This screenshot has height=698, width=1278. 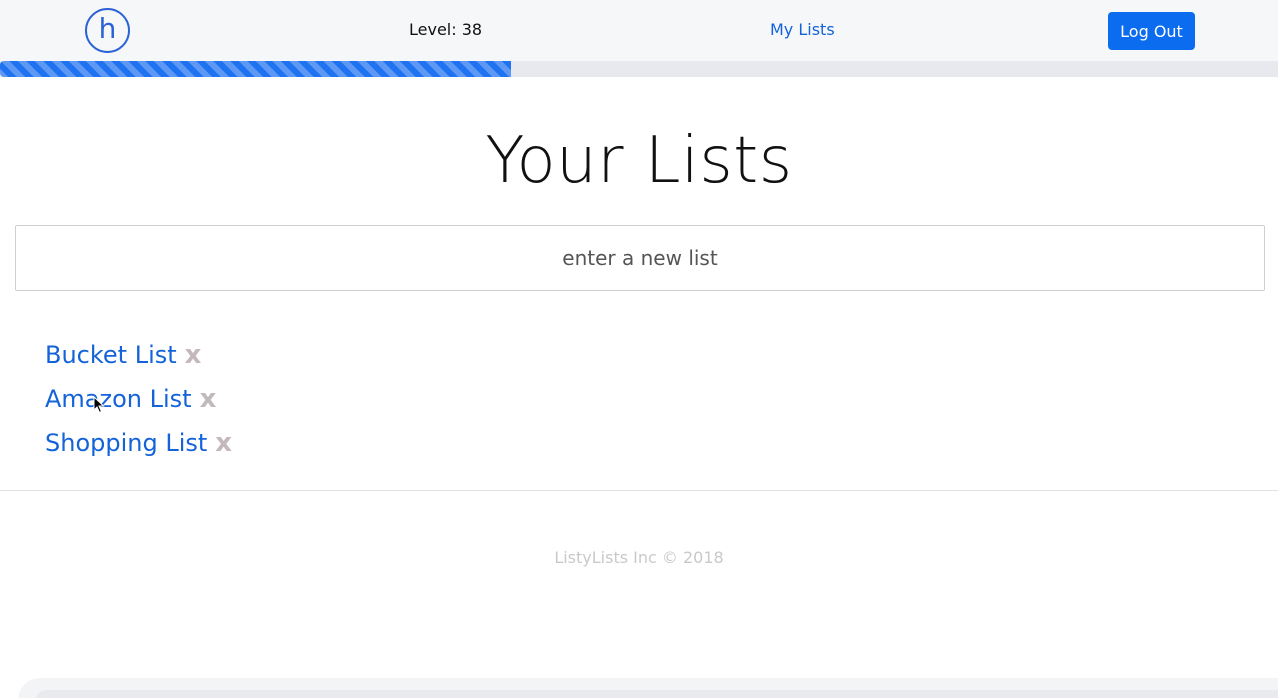 What do you see at coordinates (639, 490) in the screenshot?
I see `footer-divider` at bounding box center [639, 490].